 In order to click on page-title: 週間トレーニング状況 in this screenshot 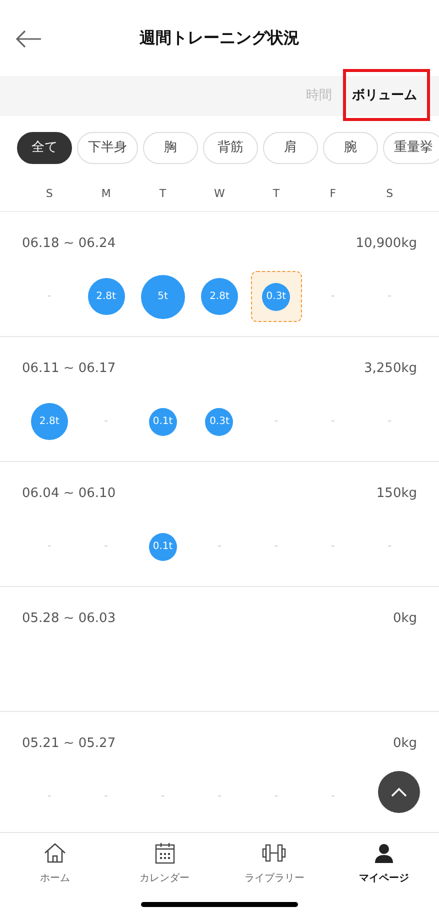, I will do `click(220, 38)`.